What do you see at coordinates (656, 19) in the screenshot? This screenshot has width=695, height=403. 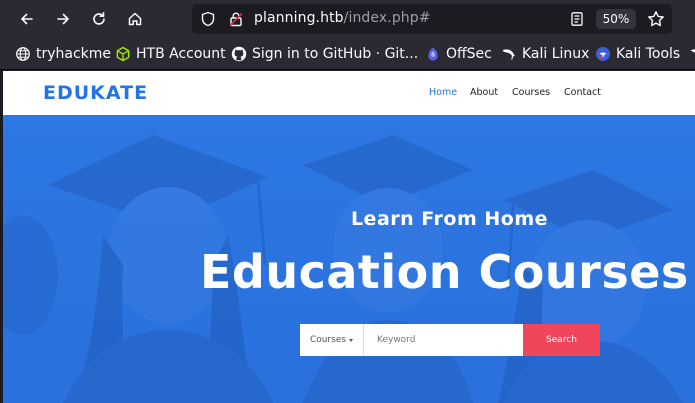 I see `bookmark-star-icon` at bounding box center [656, 19].